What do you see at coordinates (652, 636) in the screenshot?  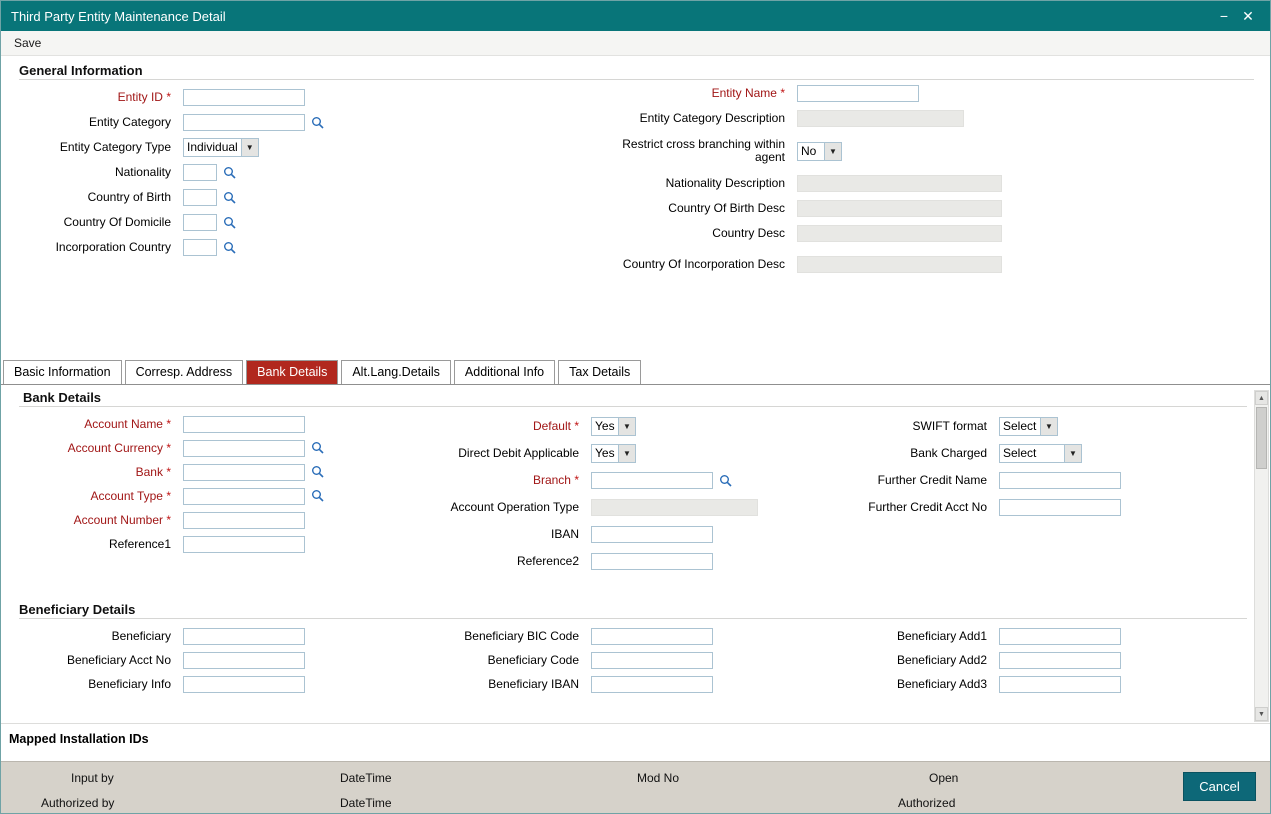 I see `beneficiary-bic-code-input` at bounding box center [652, 636].